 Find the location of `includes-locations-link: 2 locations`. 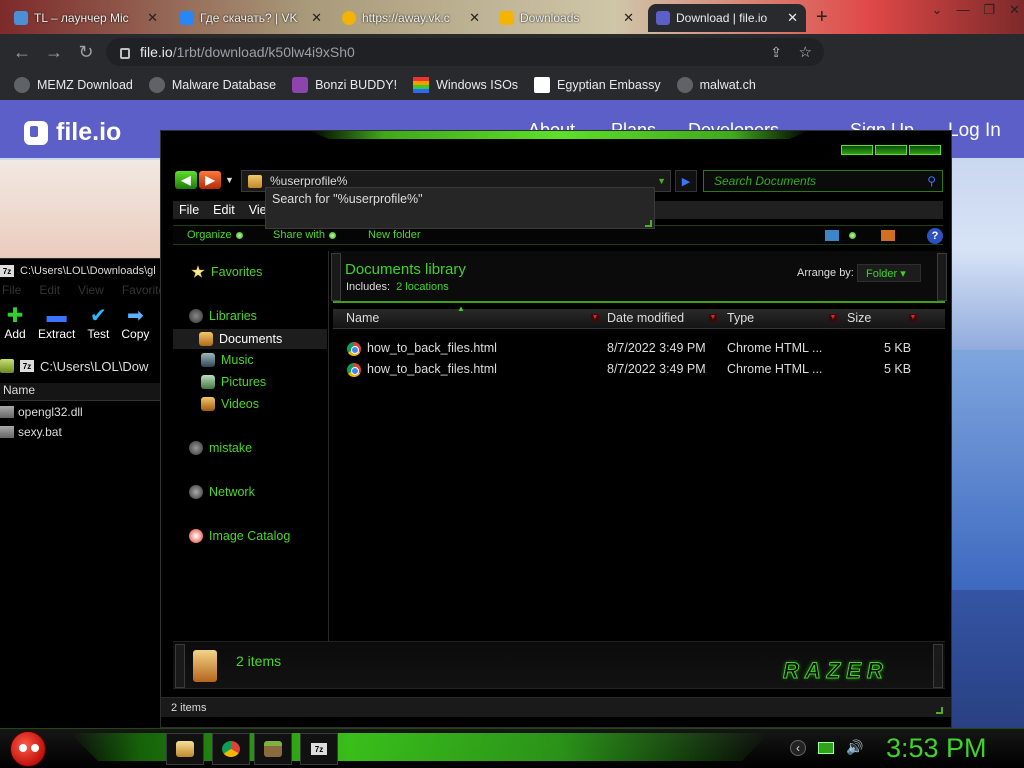

includes-locations-link: 2 locations is located at coordinates (422, 287).